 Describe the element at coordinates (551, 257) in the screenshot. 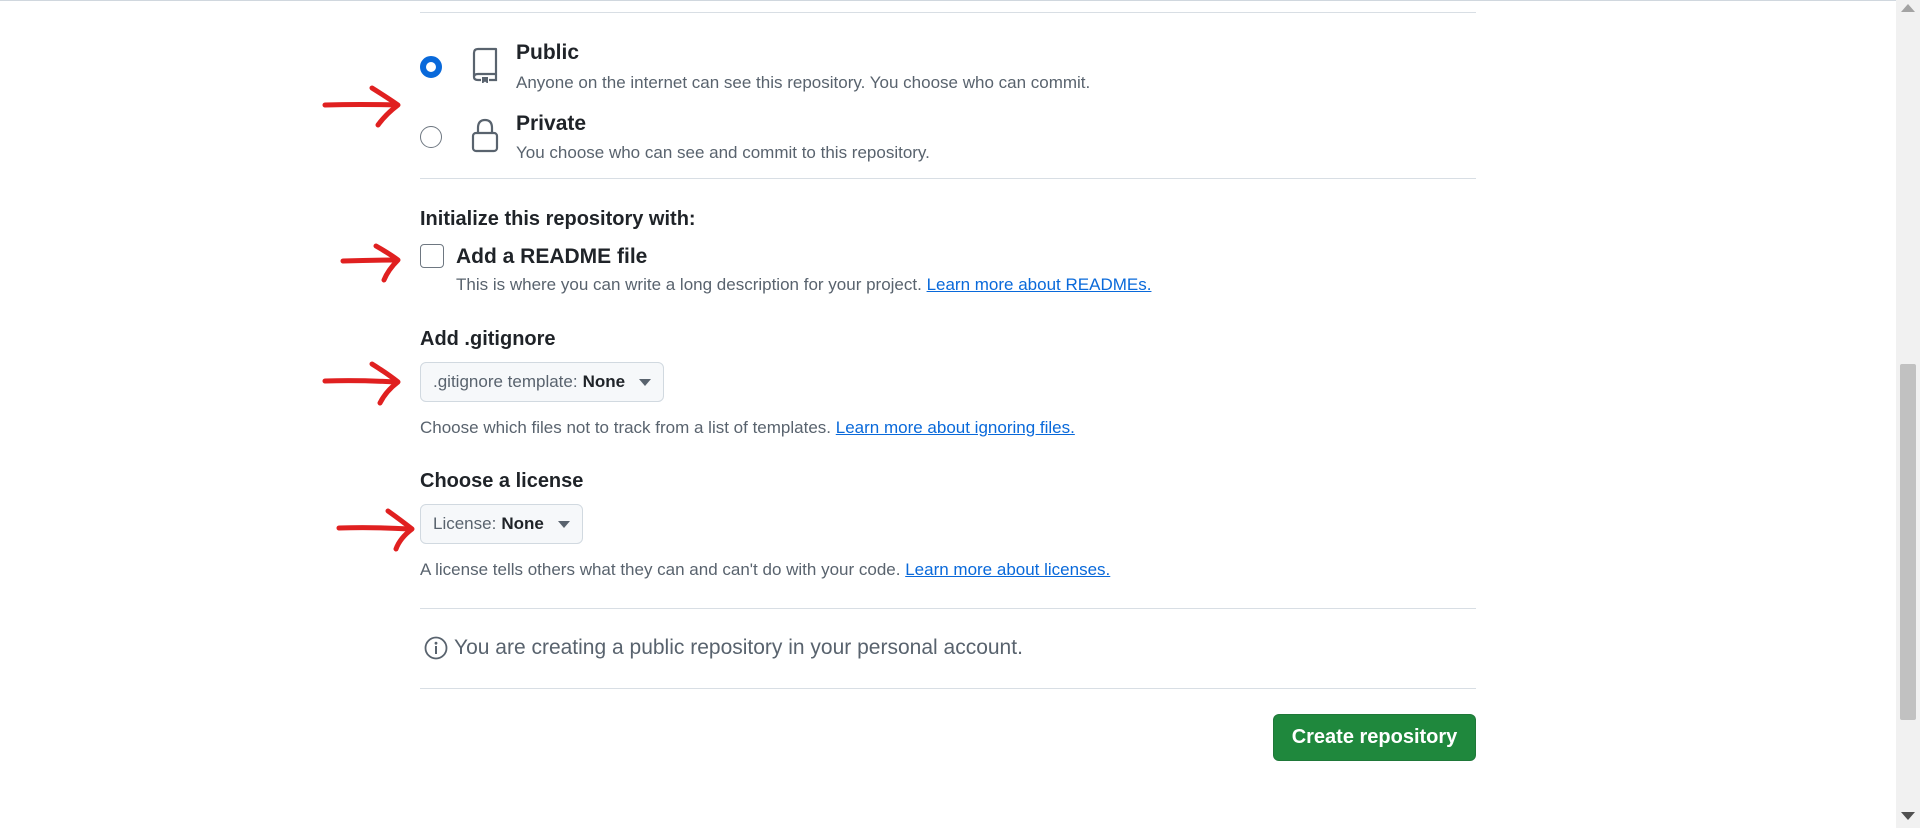

I see `readme-label: Add a README file` at that location.